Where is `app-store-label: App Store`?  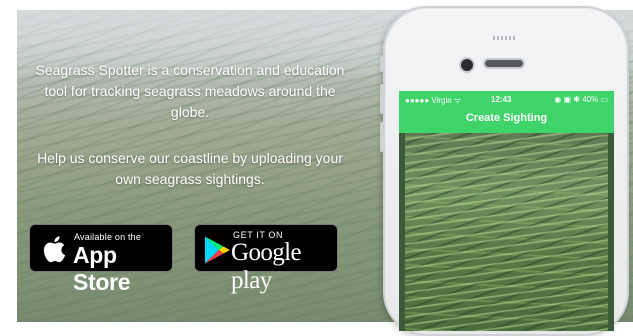
app-store-label: App Store is located at coordinates (102, 268).